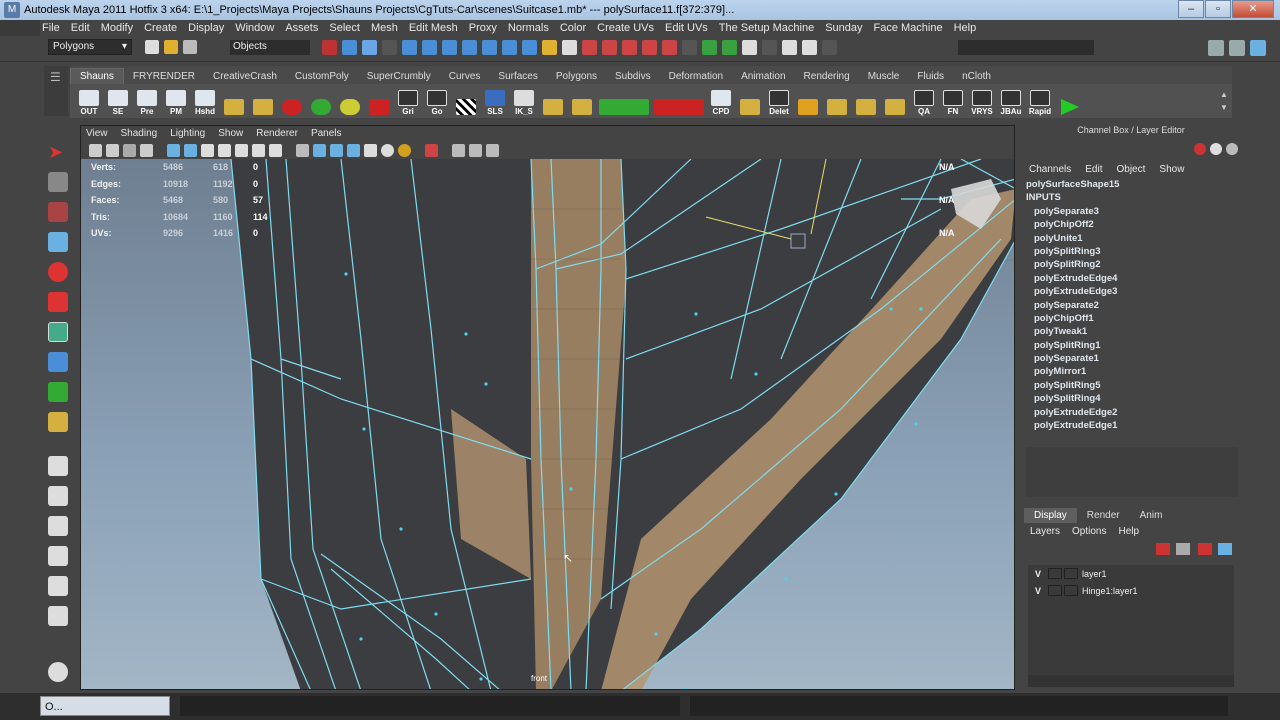  I want to click on input-node: polyExtrudeEdge2, so click(1131, 413).